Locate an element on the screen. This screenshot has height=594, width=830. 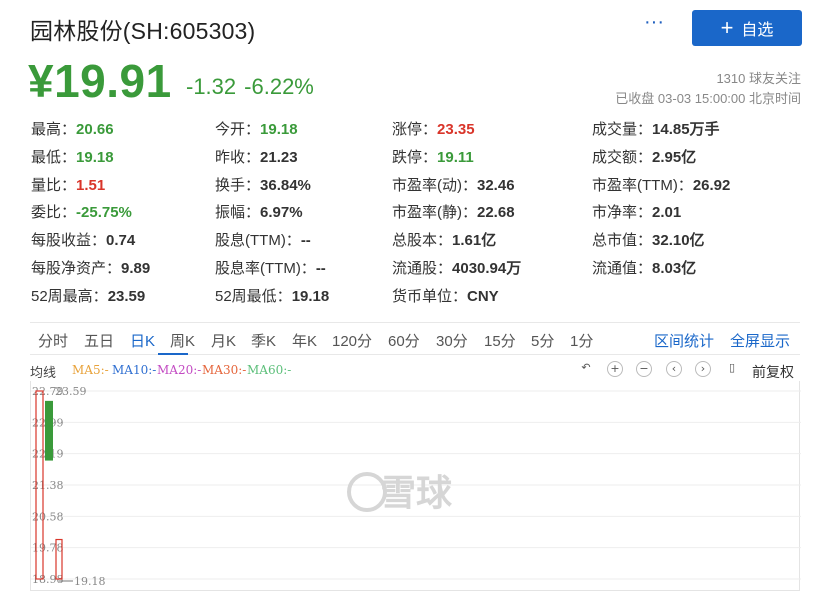
stat-label: 52周最低： is located at coordinates (253, 296).